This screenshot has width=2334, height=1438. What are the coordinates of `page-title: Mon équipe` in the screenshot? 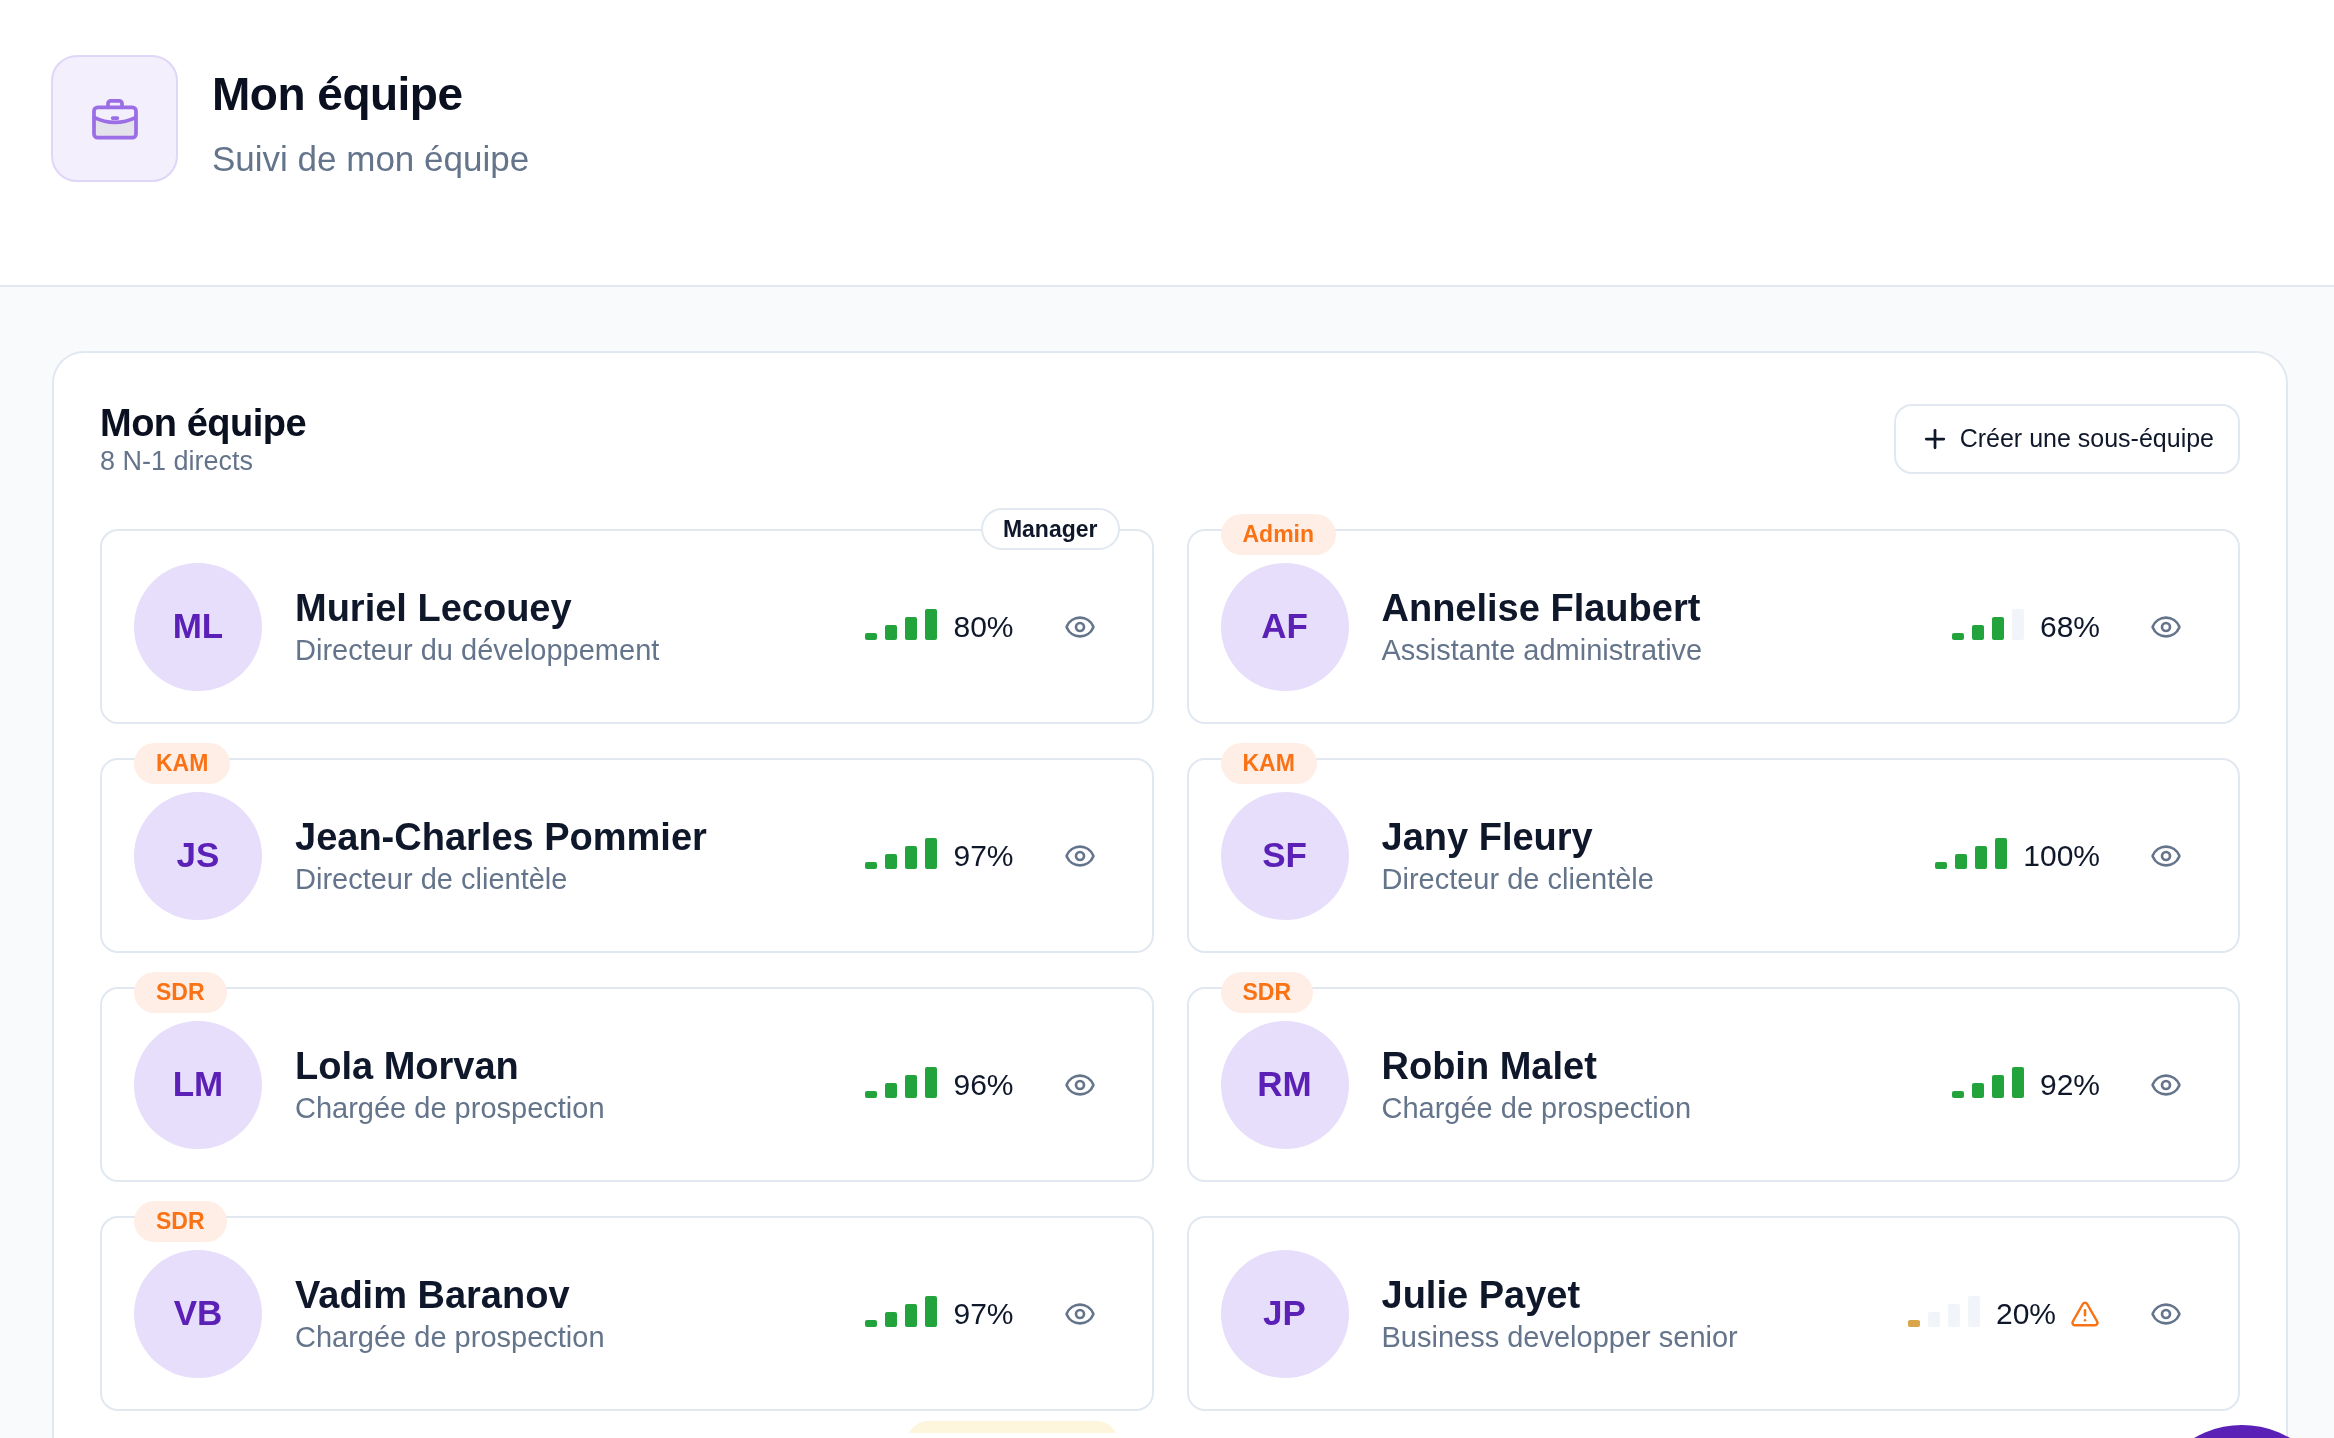 It's located at (337, 94).